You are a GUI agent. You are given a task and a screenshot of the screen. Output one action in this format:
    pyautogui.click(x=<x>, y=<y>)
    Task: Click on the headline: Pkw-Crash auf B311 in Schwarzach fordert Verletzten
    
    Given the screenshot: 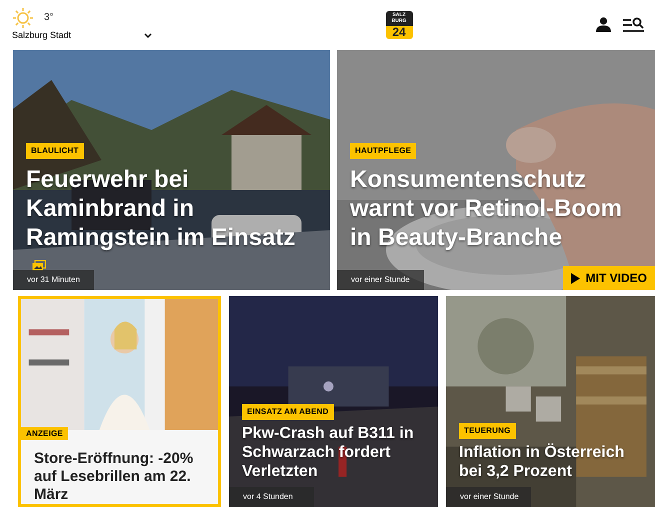 What is the action you would take?
    pyautogui.click(x=328, y=452)
    